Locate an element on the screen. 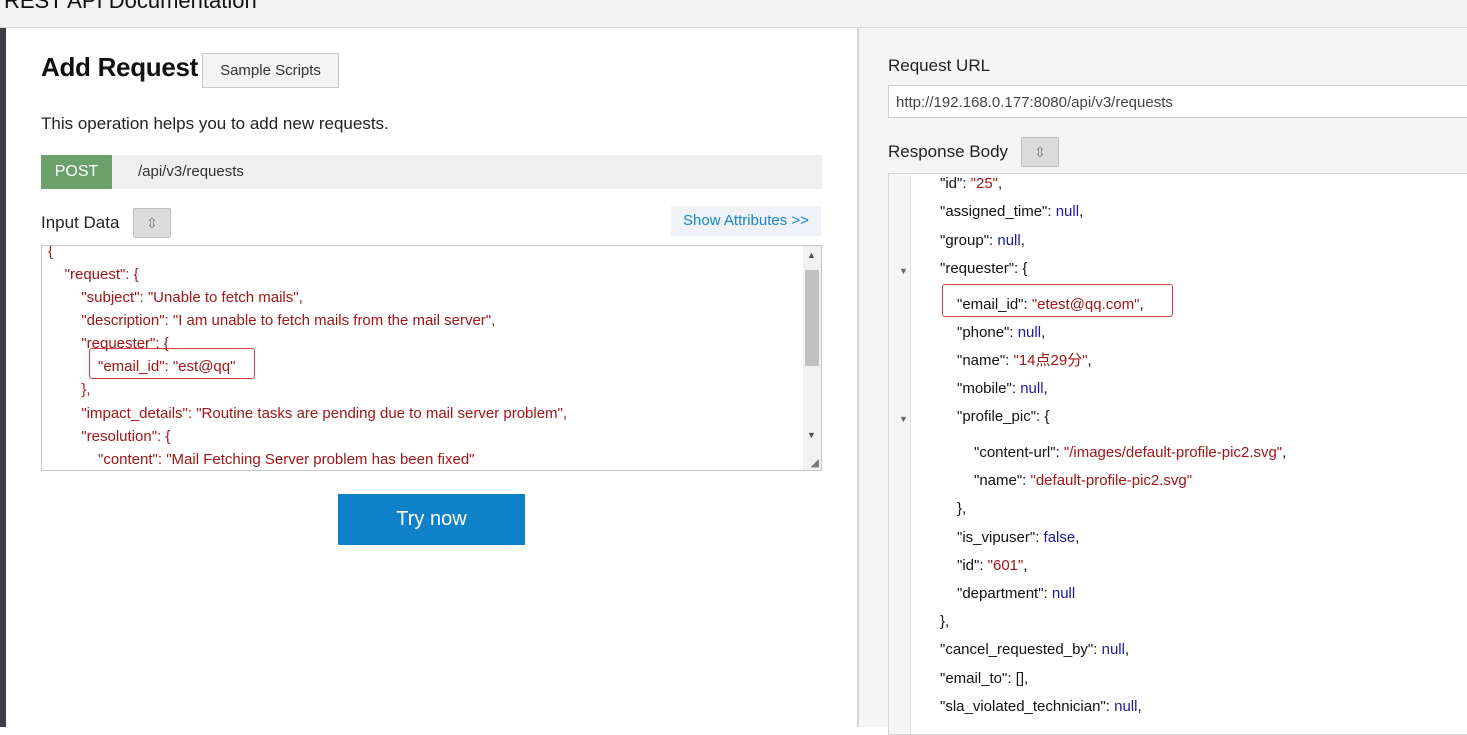 The width and height of the screenshot is (1467, 735). scroll-down-icon: ▼ is located at coordinates (811, 435).